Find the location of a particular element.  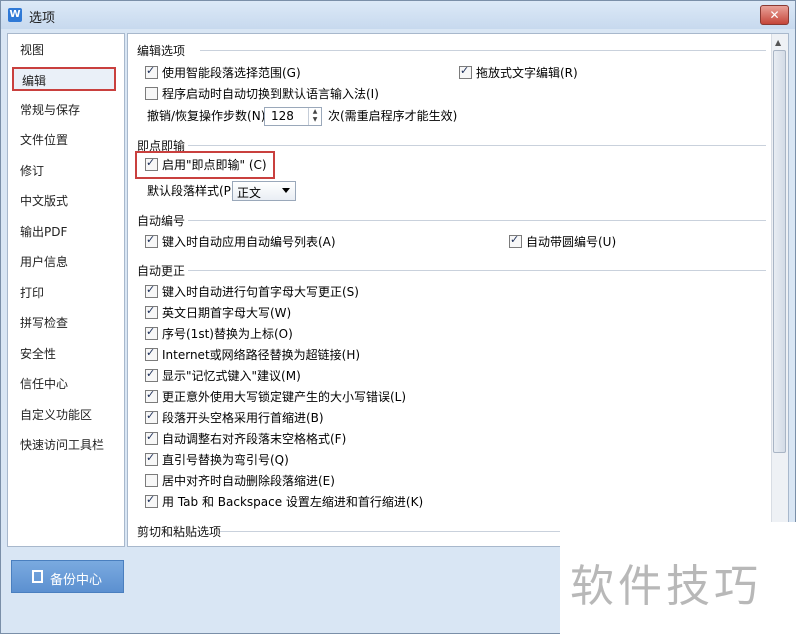

option-auto-number-list: 键入时自动应用自动编号列表(A) is located at coordinates (240, 241).